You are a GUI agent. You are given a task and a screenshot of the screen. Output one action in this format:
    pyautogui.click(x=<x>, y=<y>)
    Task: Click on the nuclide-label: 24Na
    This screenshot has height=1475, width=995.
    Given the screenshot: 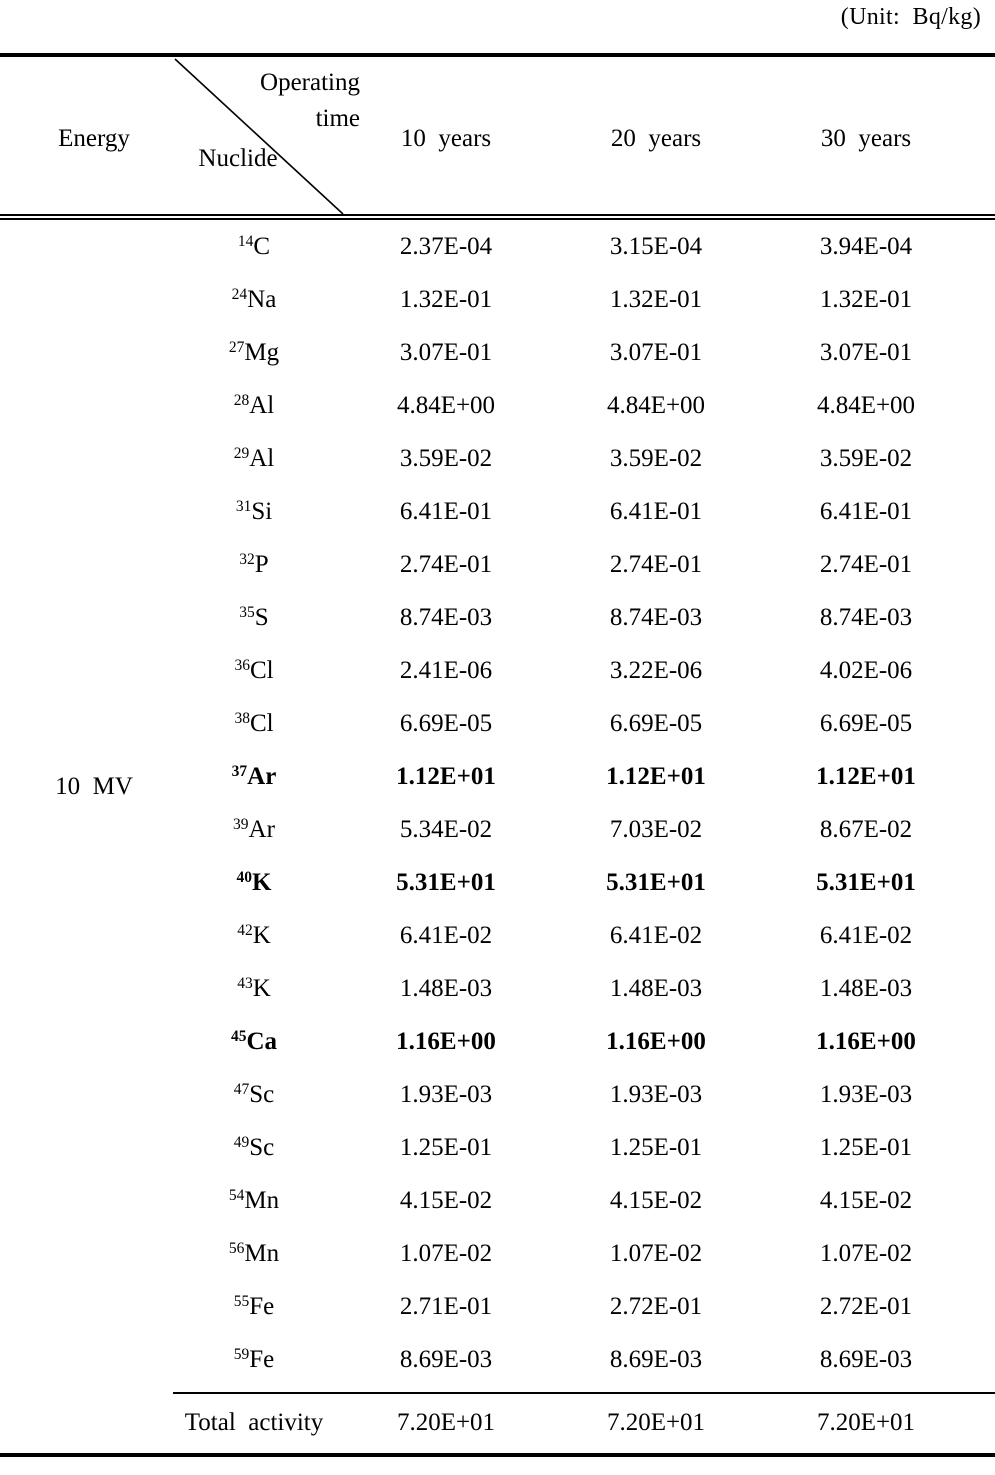 What is the action you would take?
    pyautogui.click(x=254, y=299)
    